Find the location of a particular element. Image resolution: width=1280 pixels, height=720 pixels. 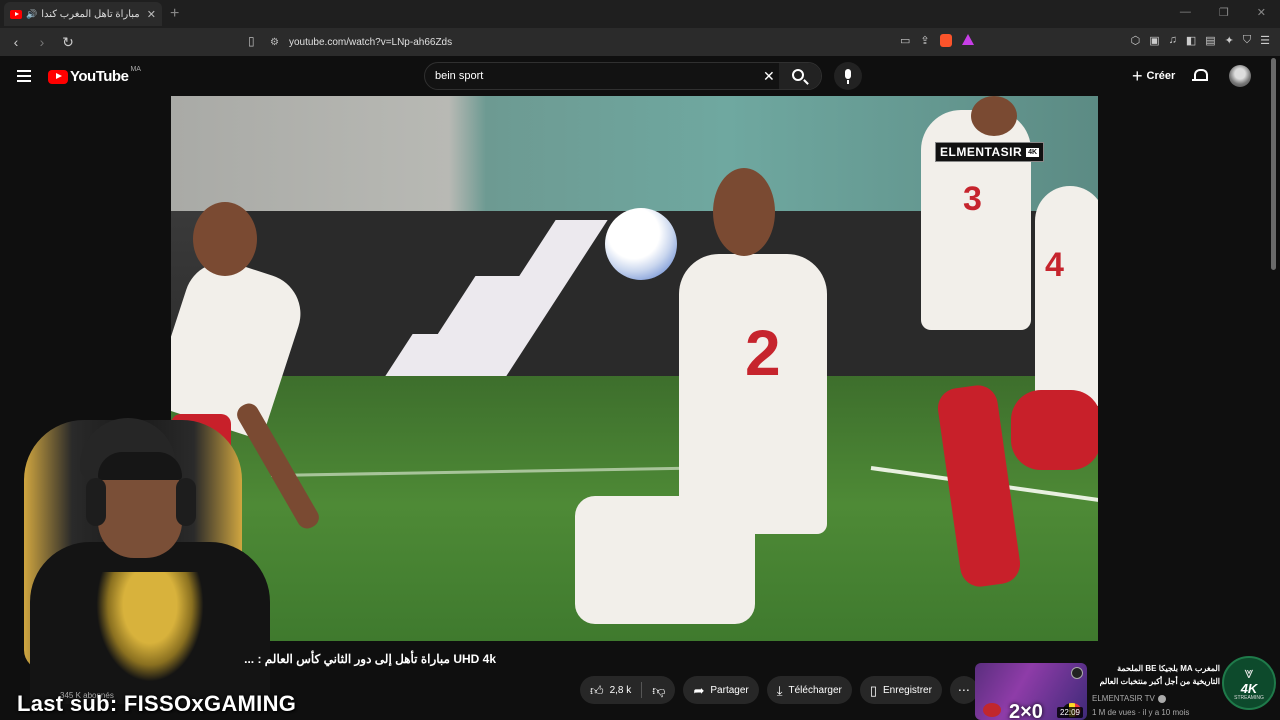

headset-left is located at coordinates (96, 502).